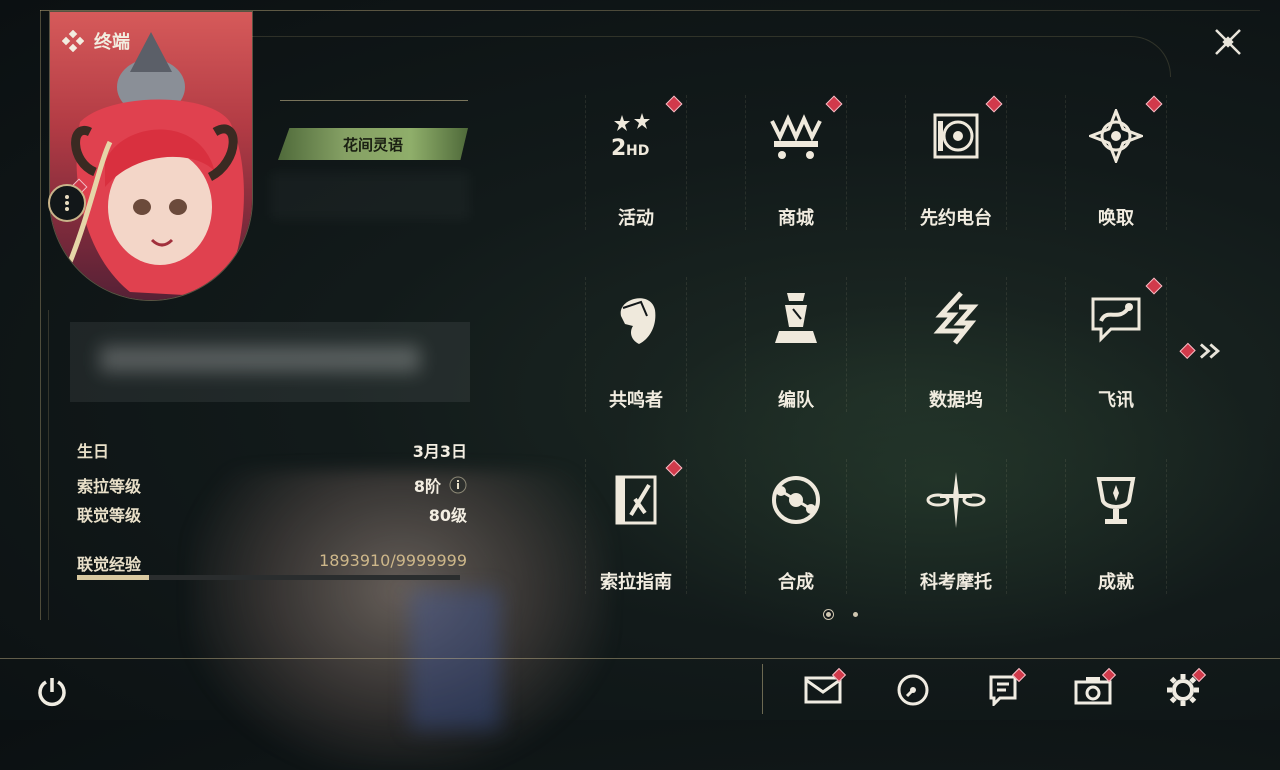 The image size is (1280, 770). Describe the element at coordinates (393, 560) in the screenshot. I see `info-value: 1893910/9999999` at that location.